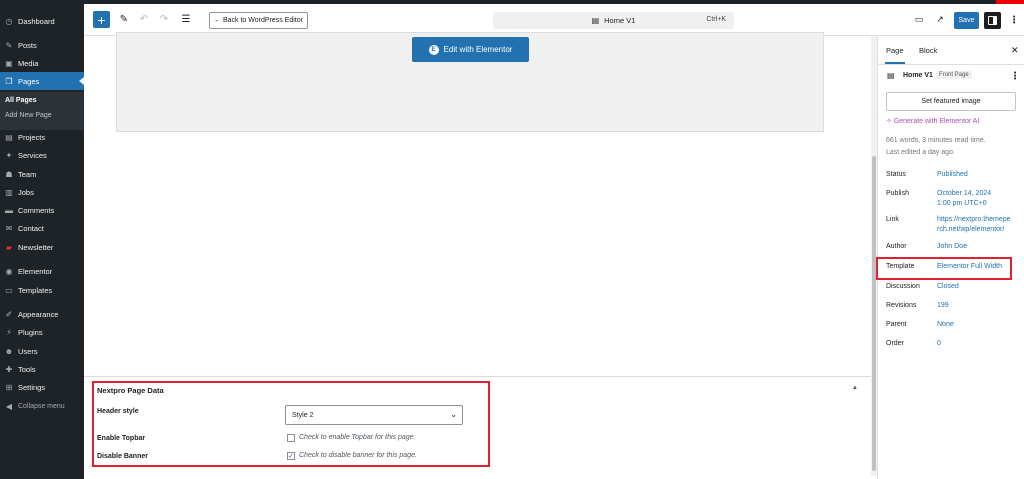  What do you see at coordinates (9, 406) in the screenshot?
I see `collapse-icon: ◀` at bounding box center [9, 406].